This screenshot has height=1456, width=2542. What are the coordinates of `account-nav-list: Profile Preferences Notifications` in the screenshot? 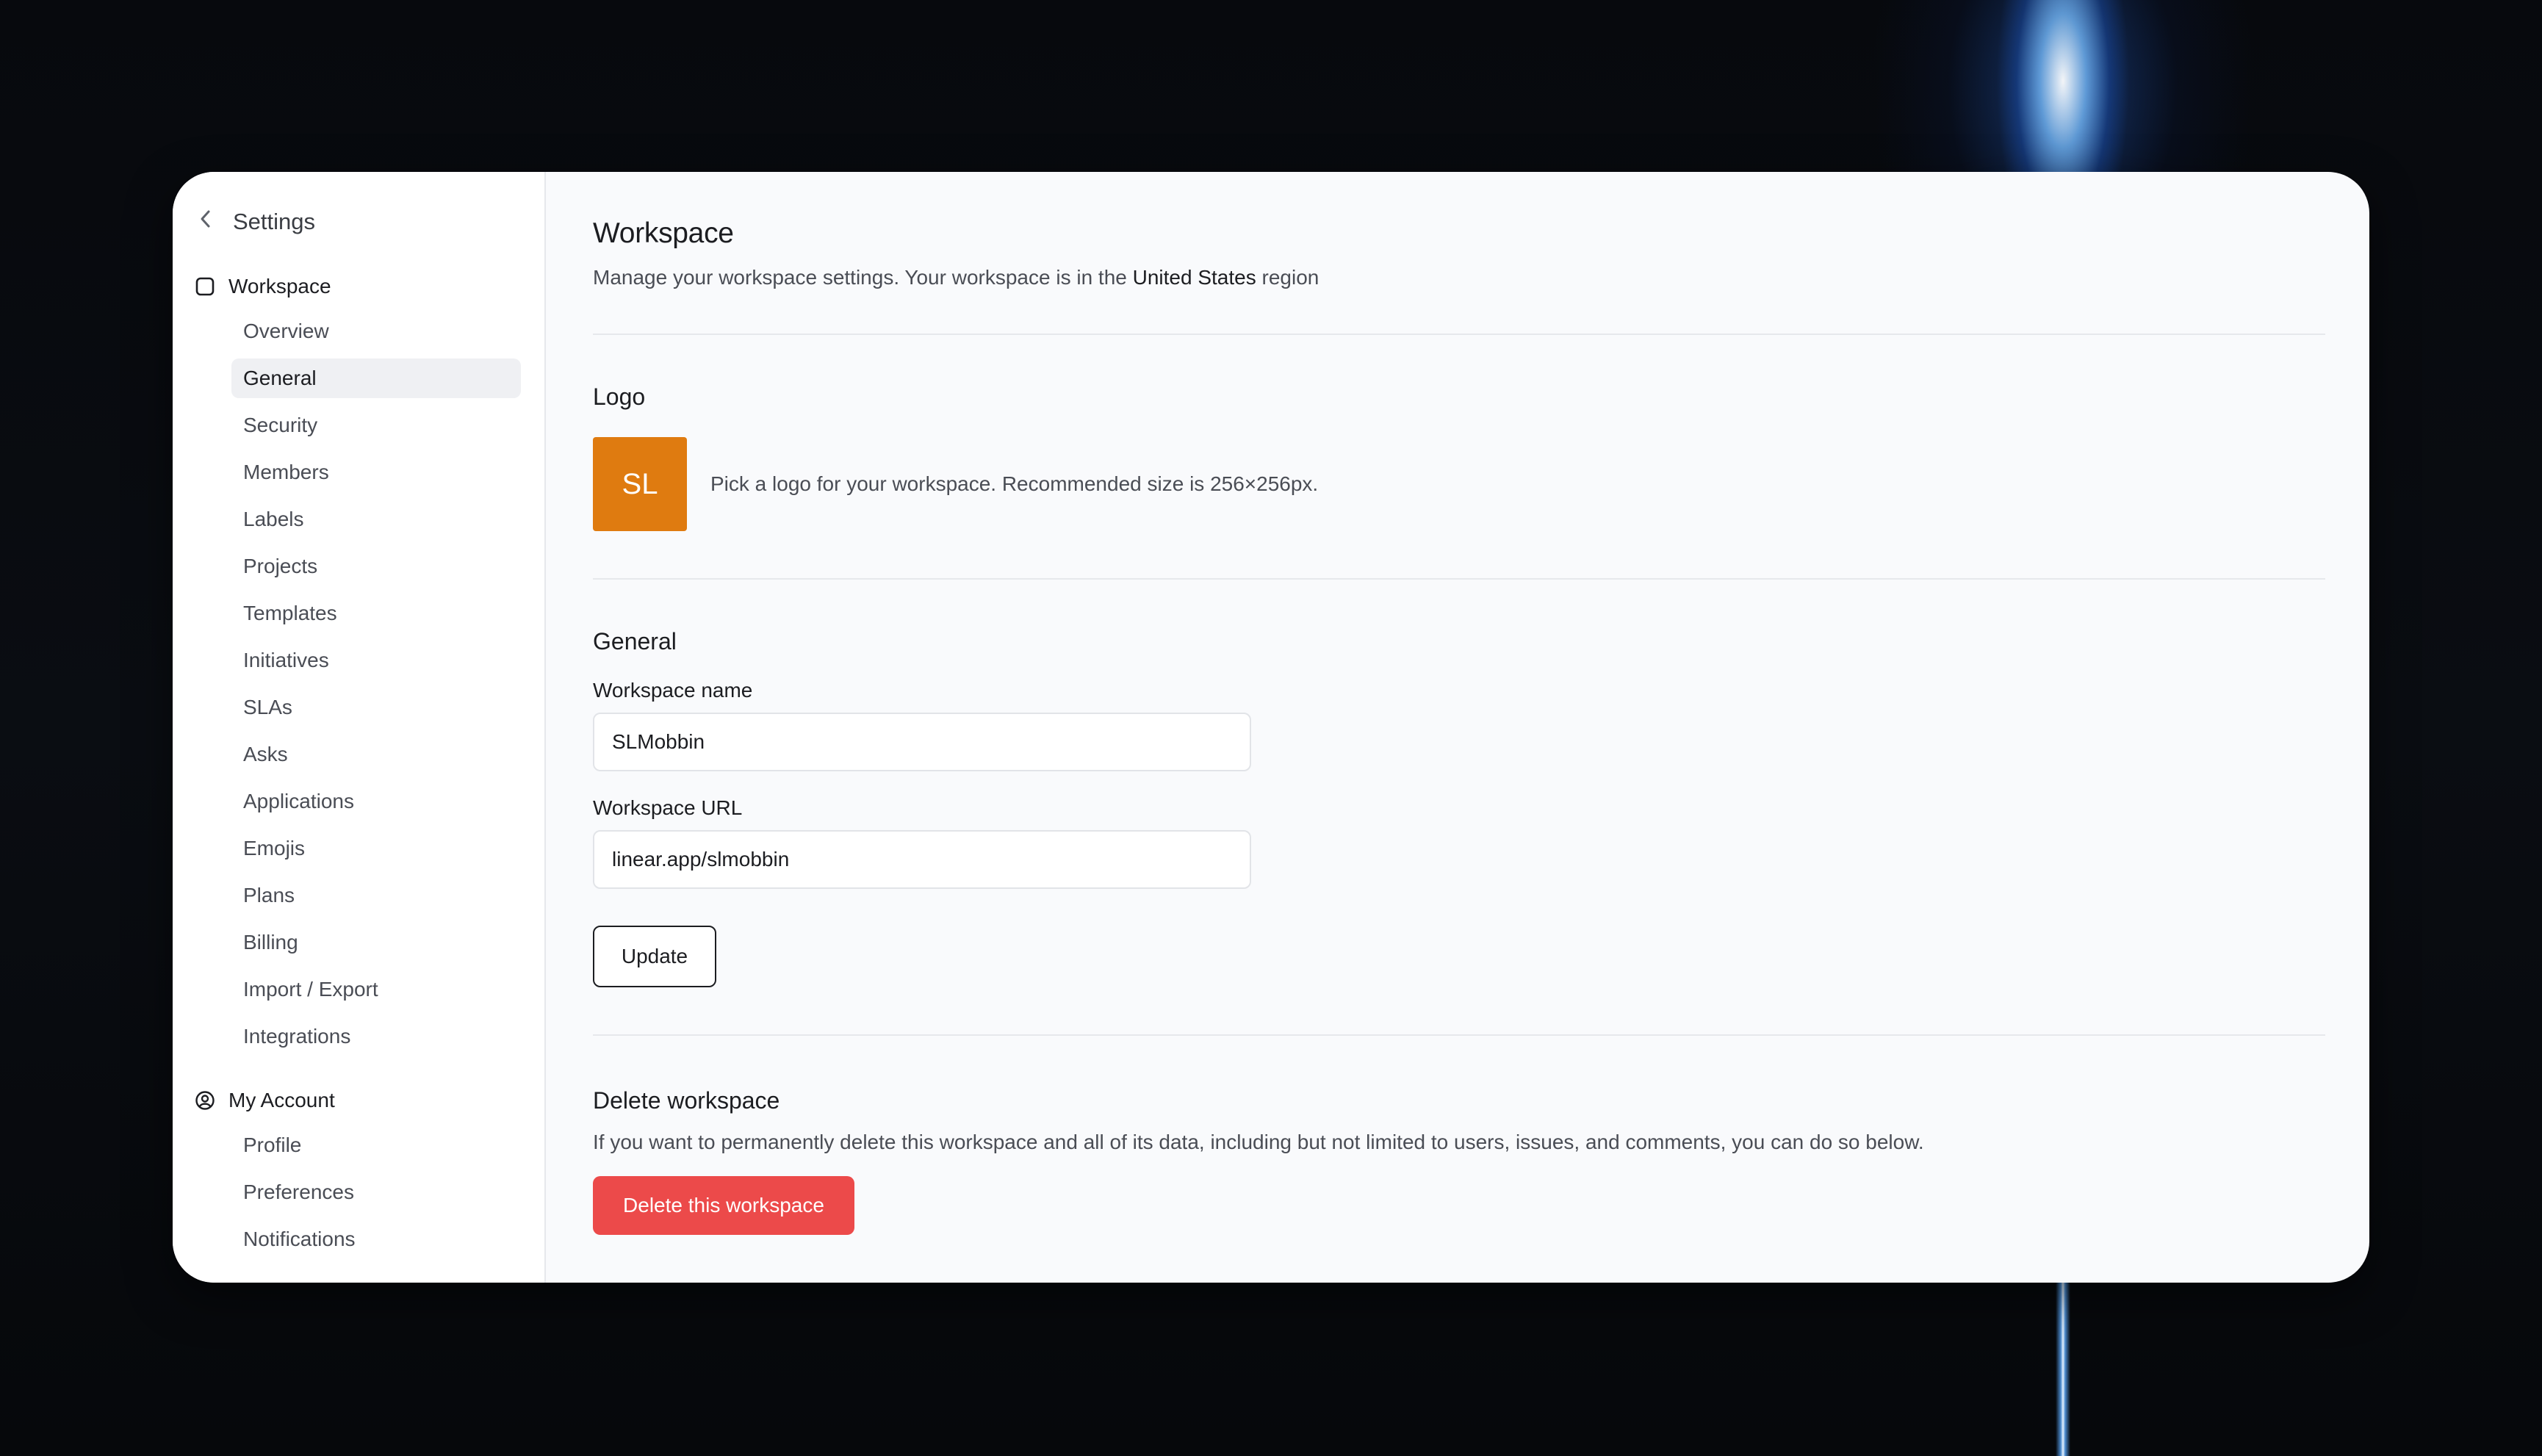 It's located at (358, 1192).